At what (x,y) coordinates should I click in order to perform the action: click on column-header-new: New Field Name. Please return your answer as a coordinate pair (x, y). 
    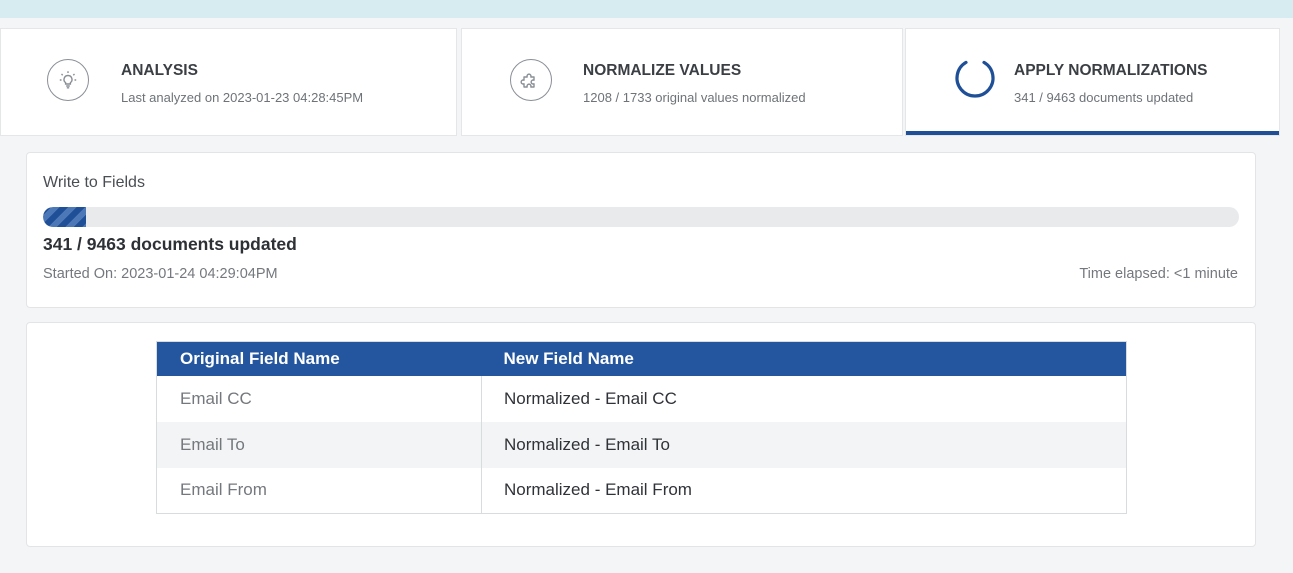
    Looking at the image, I should click on (804, 358).